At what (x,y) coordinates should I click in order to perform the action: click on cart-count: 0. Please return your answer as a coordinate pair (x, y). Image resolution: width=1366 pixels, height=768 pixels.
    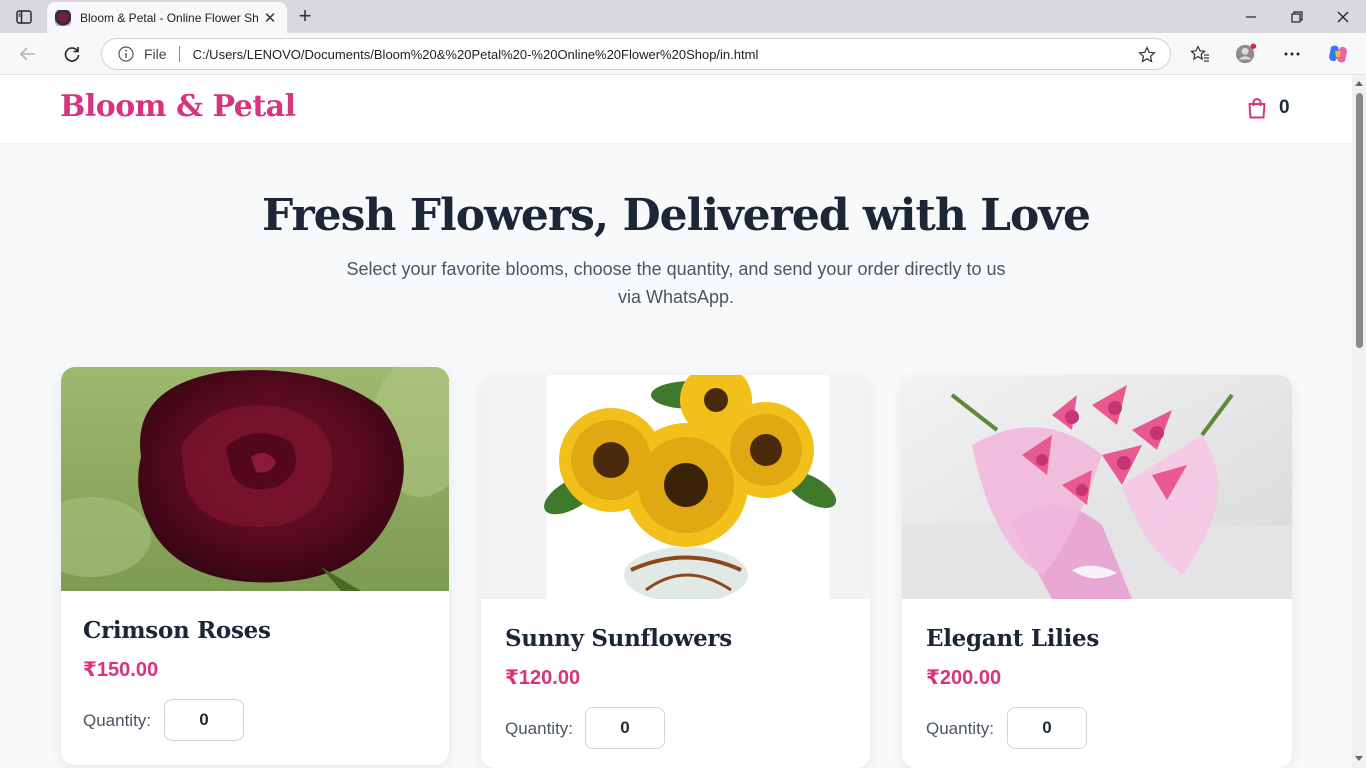
    Looking at the image, I should click on (1284, 107).